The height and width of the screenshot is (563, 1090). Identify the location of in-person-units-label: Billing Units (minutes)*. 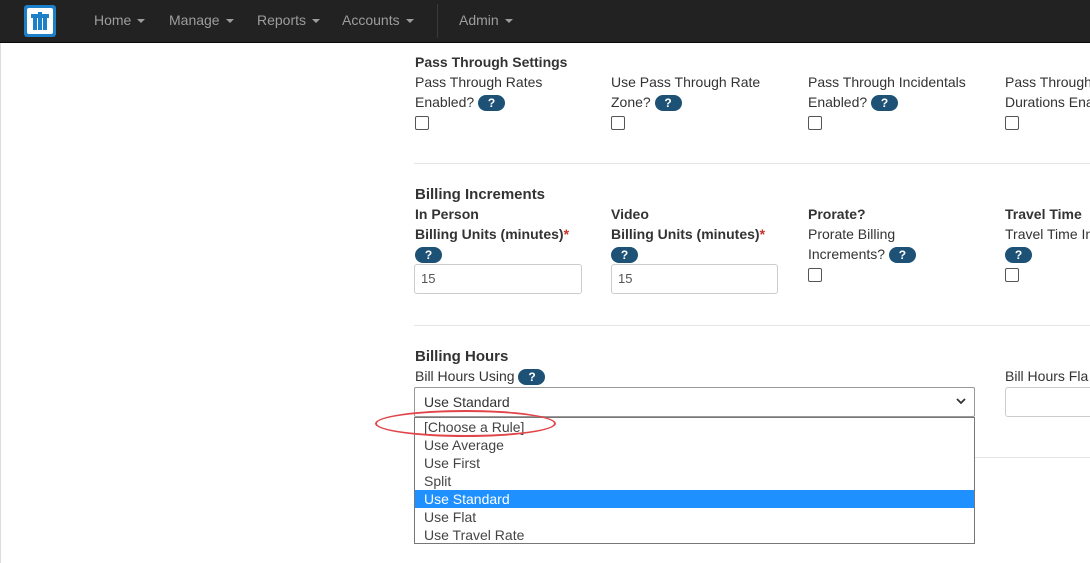
(492, 234).